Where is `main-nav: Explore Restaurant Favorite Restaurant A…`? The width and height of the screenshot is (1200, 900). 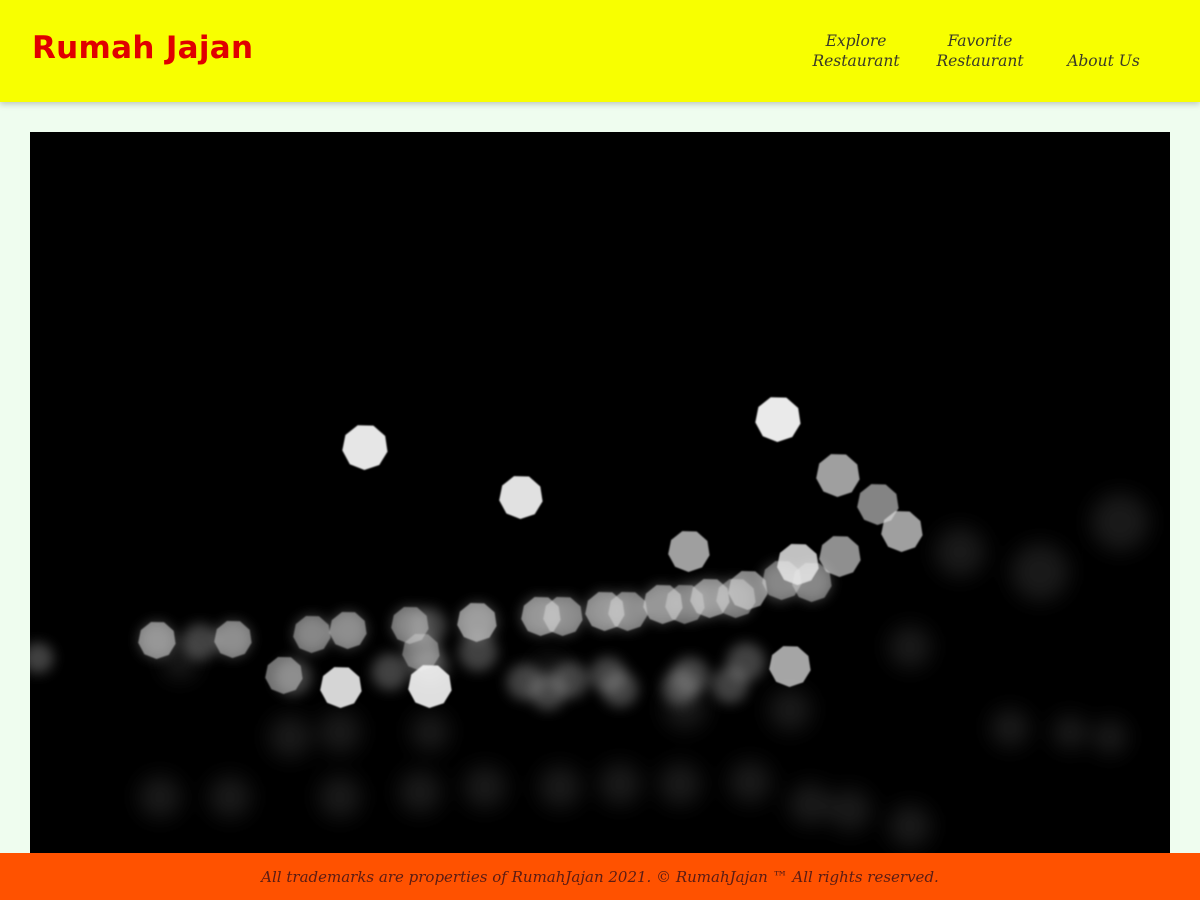 main-nav: Explore Restaurant Favorite Restaurant A… is located at coordinates (997, 51).